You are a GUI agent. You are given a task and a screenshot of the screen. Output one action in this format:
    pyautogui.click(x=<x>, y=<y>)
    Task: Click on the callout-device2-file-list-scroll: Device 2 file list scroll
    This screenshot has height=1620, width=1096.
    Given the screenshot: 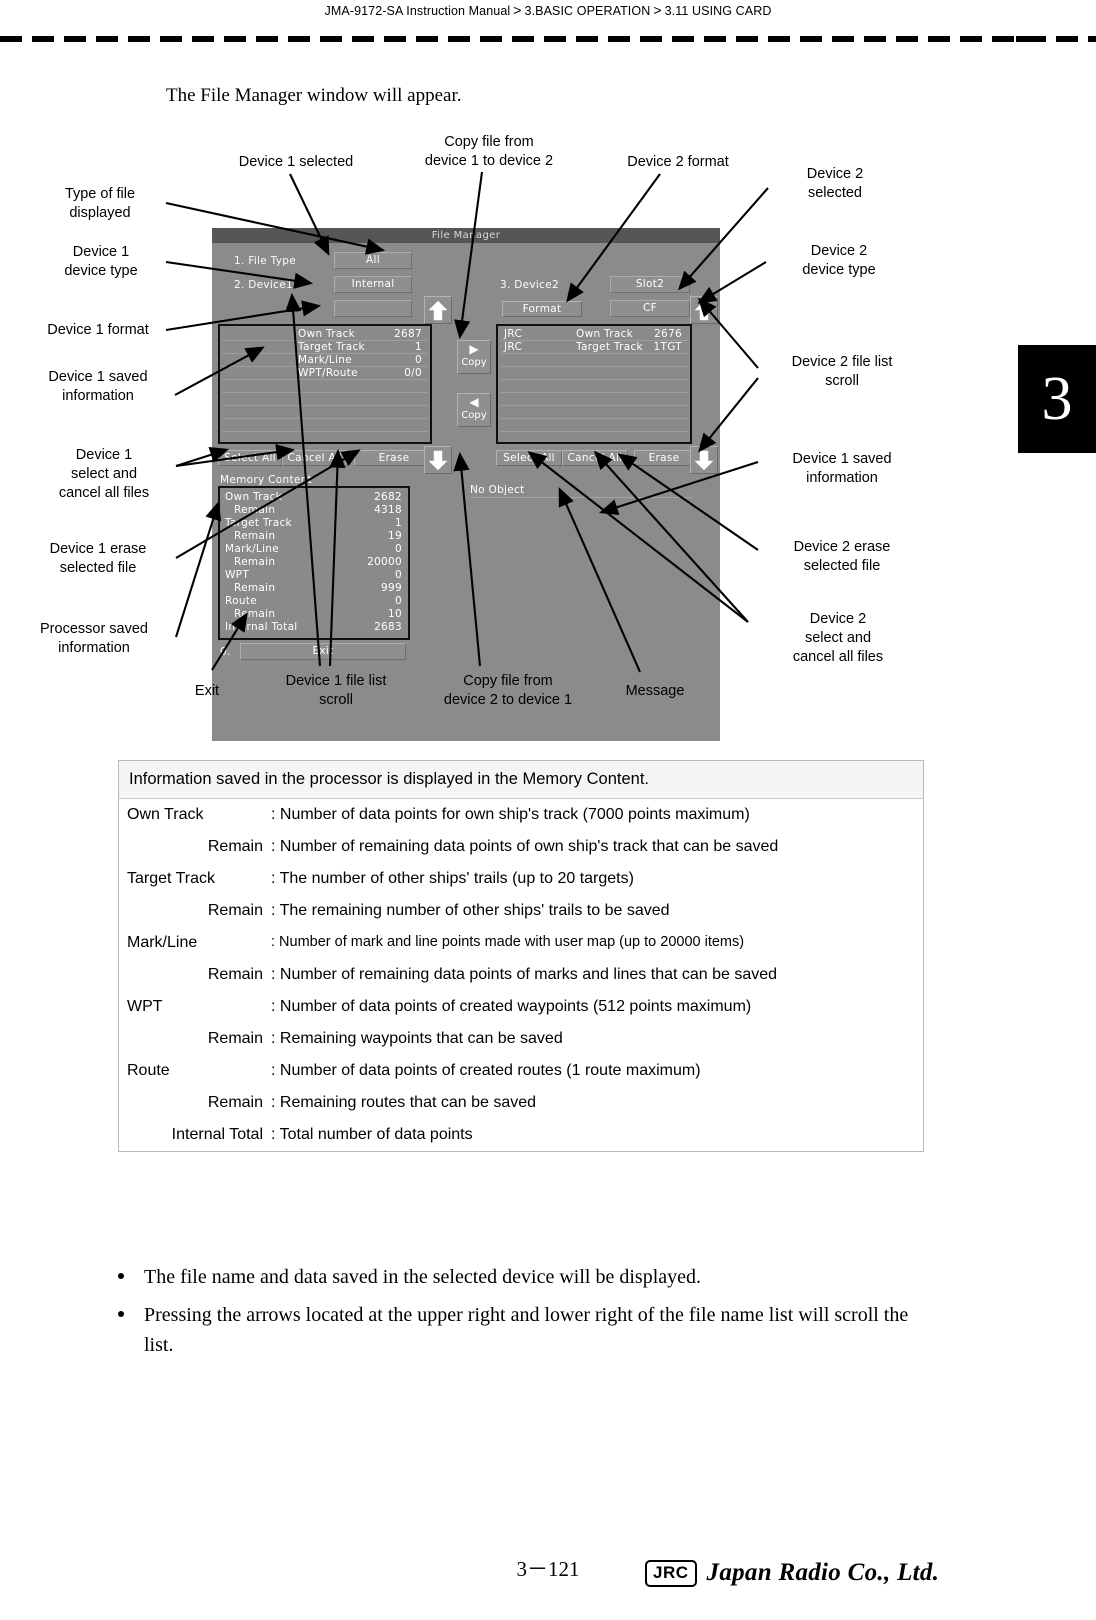 What is the action you would take?
    pyautogui.click(x=842, y=371)
    